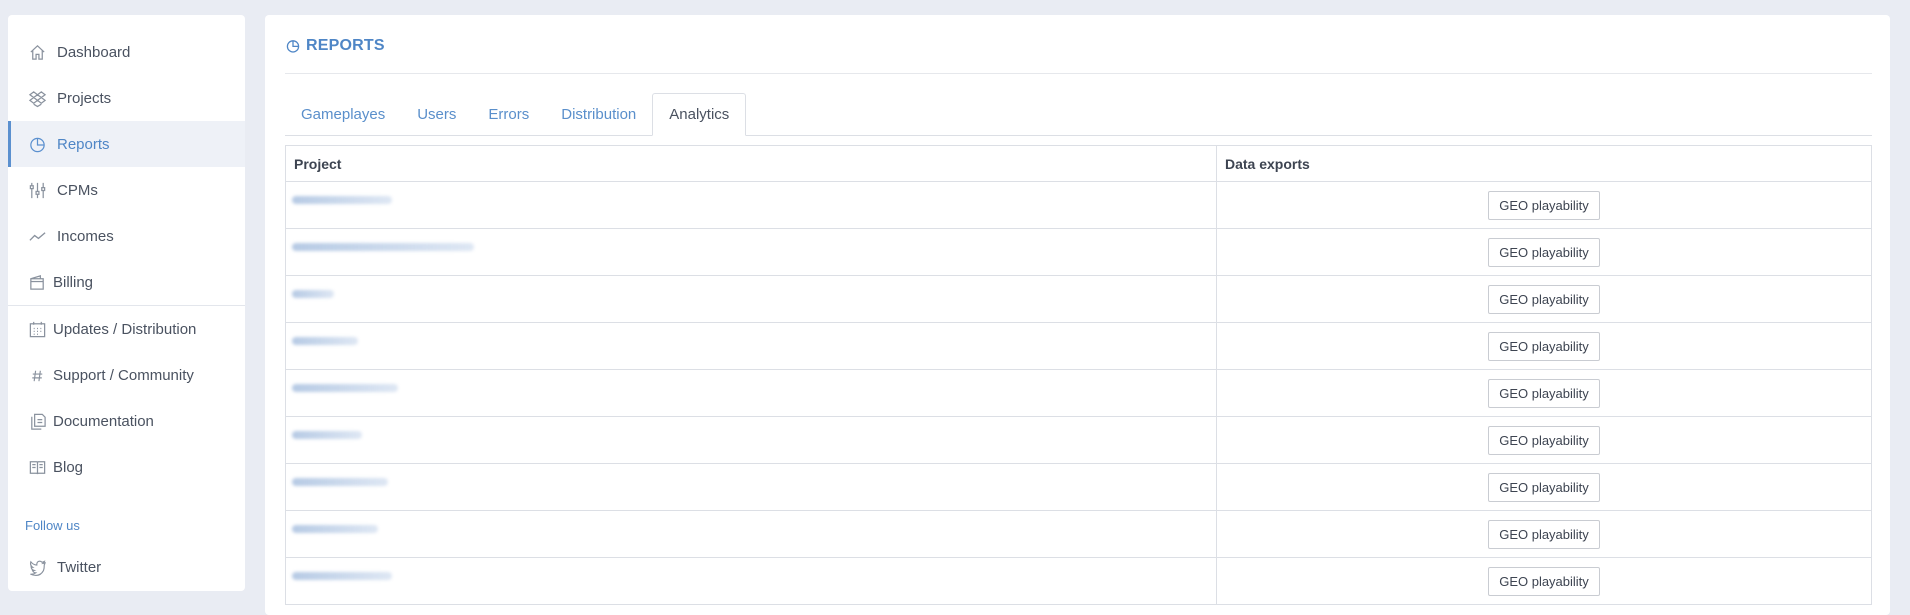 The image size is (1910, 615). What do you see at coordinates (103, 421) in the screenshot?
I see `sidebar-item-label: Documentation` at bounding box center [103, 421].